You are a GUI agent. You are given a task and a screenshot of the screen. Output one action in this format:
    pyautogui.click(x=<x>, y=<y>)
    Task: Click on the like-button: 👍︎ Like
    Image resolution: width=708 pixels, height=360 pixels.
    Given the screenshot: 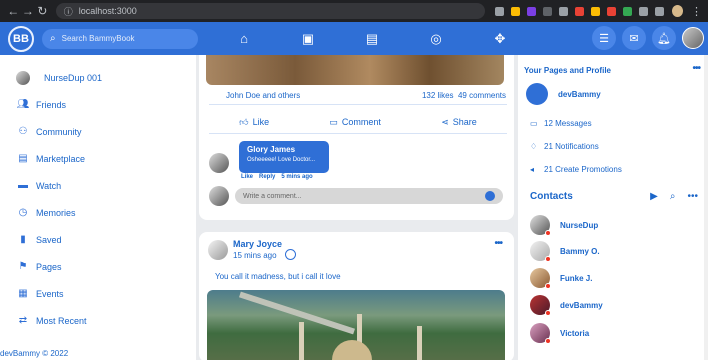 What is the action you would take?
    pyautogui.click(x=254, y=122)
    